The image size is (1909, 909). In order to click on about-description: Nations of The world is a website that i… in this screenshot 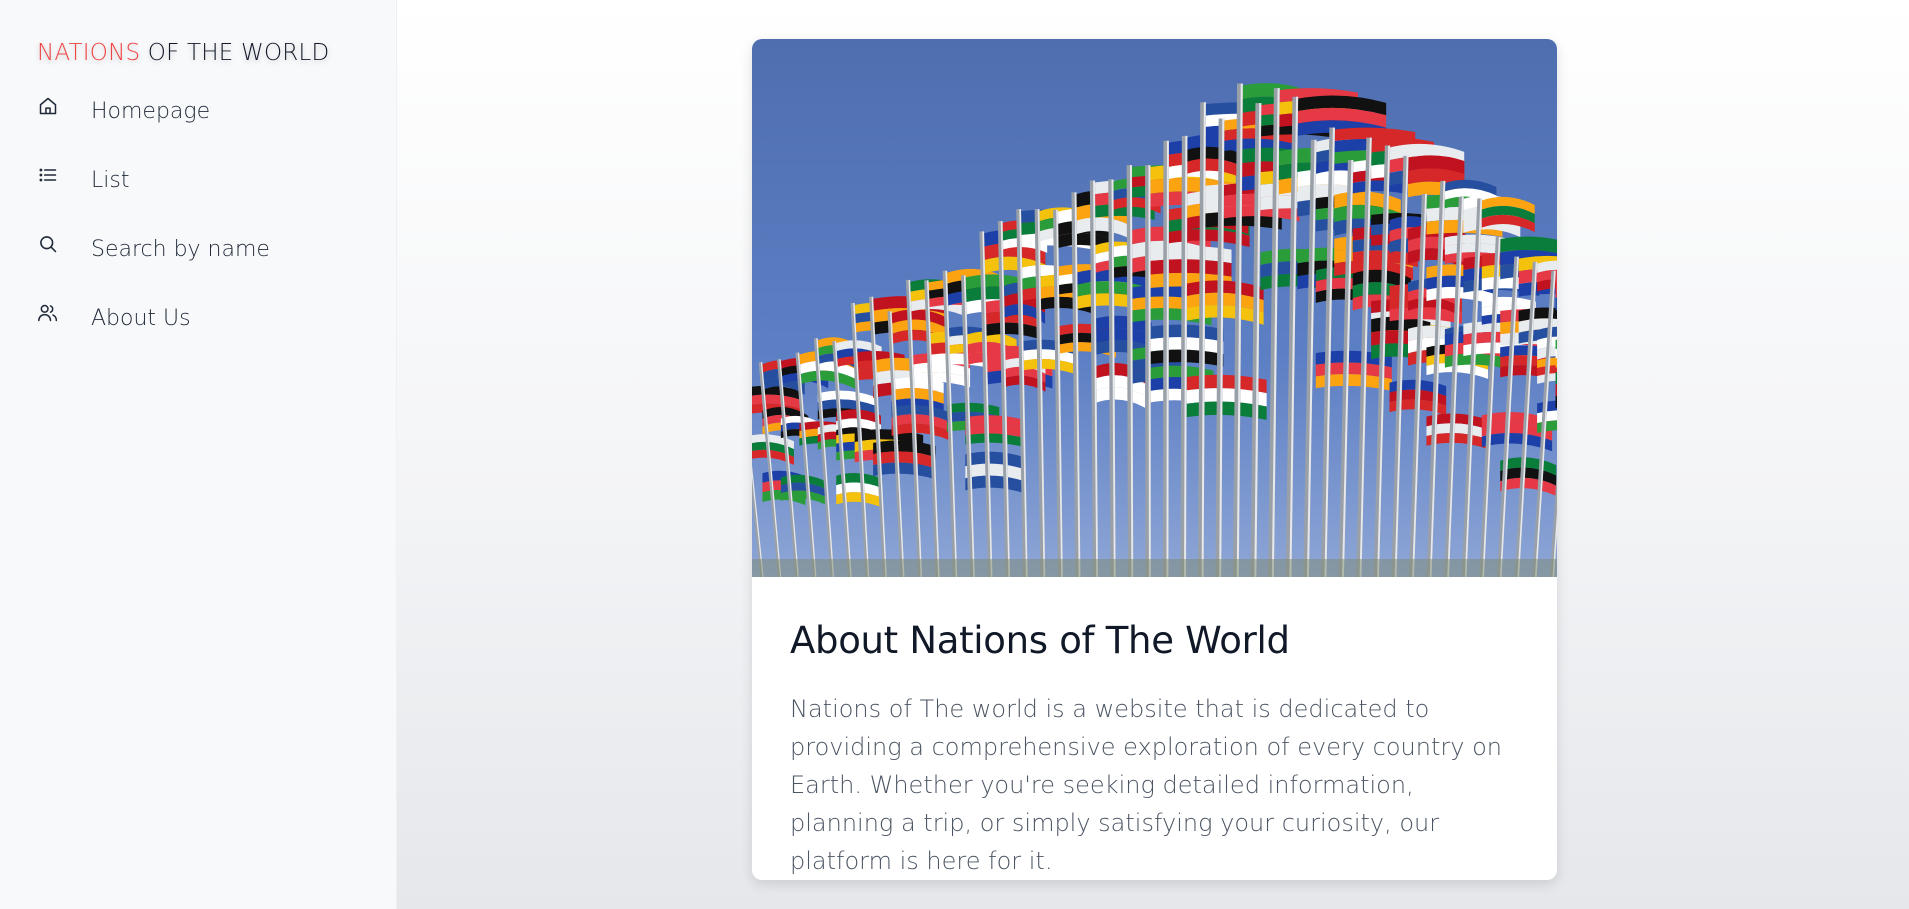, I will do `click(1146, 785)`.